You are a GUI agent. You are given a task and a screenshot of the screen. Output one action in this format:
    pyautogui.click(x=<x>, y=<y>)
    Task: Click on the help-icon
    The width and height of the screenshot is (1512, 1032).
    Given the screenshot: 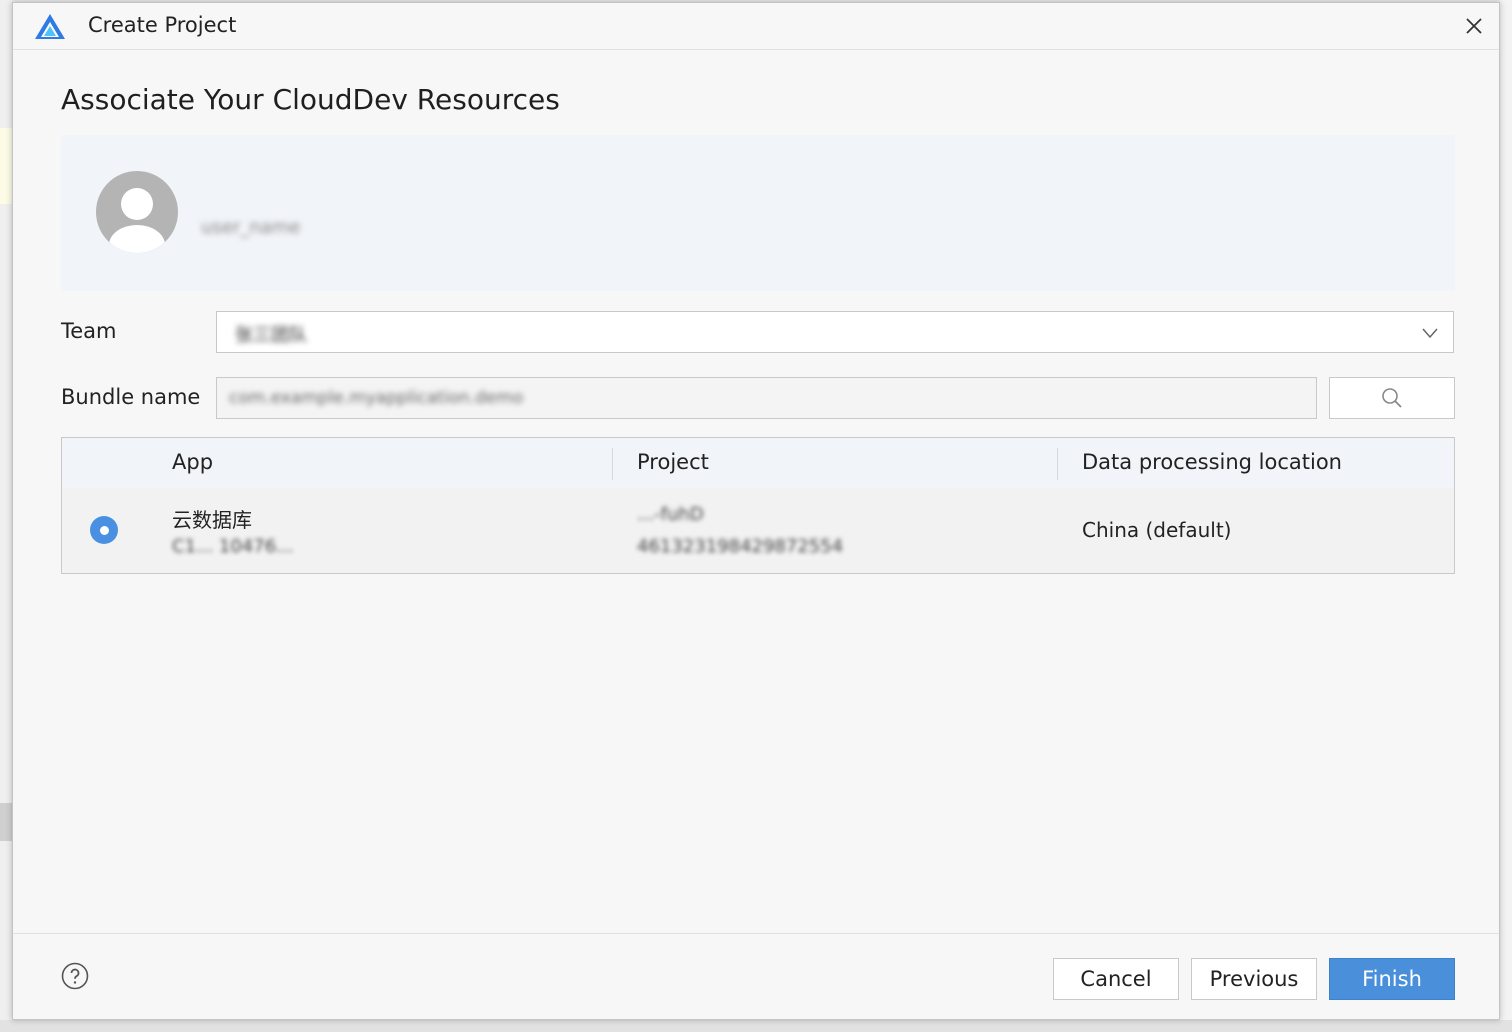 What is the action you would take?
    pyautogui.click(x=75, y=976)
    